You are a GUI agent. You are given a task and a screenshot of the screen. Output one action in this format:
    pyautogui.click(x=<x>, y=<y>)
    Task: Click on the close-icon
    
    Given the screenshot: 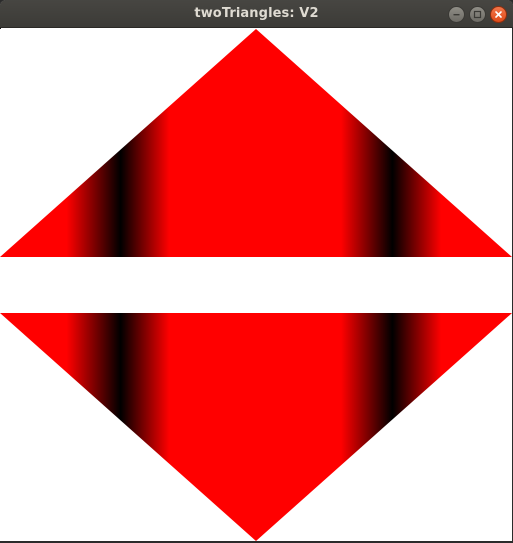 What is the action you would take?
    pyautogui.click(x=498, y=14)
    